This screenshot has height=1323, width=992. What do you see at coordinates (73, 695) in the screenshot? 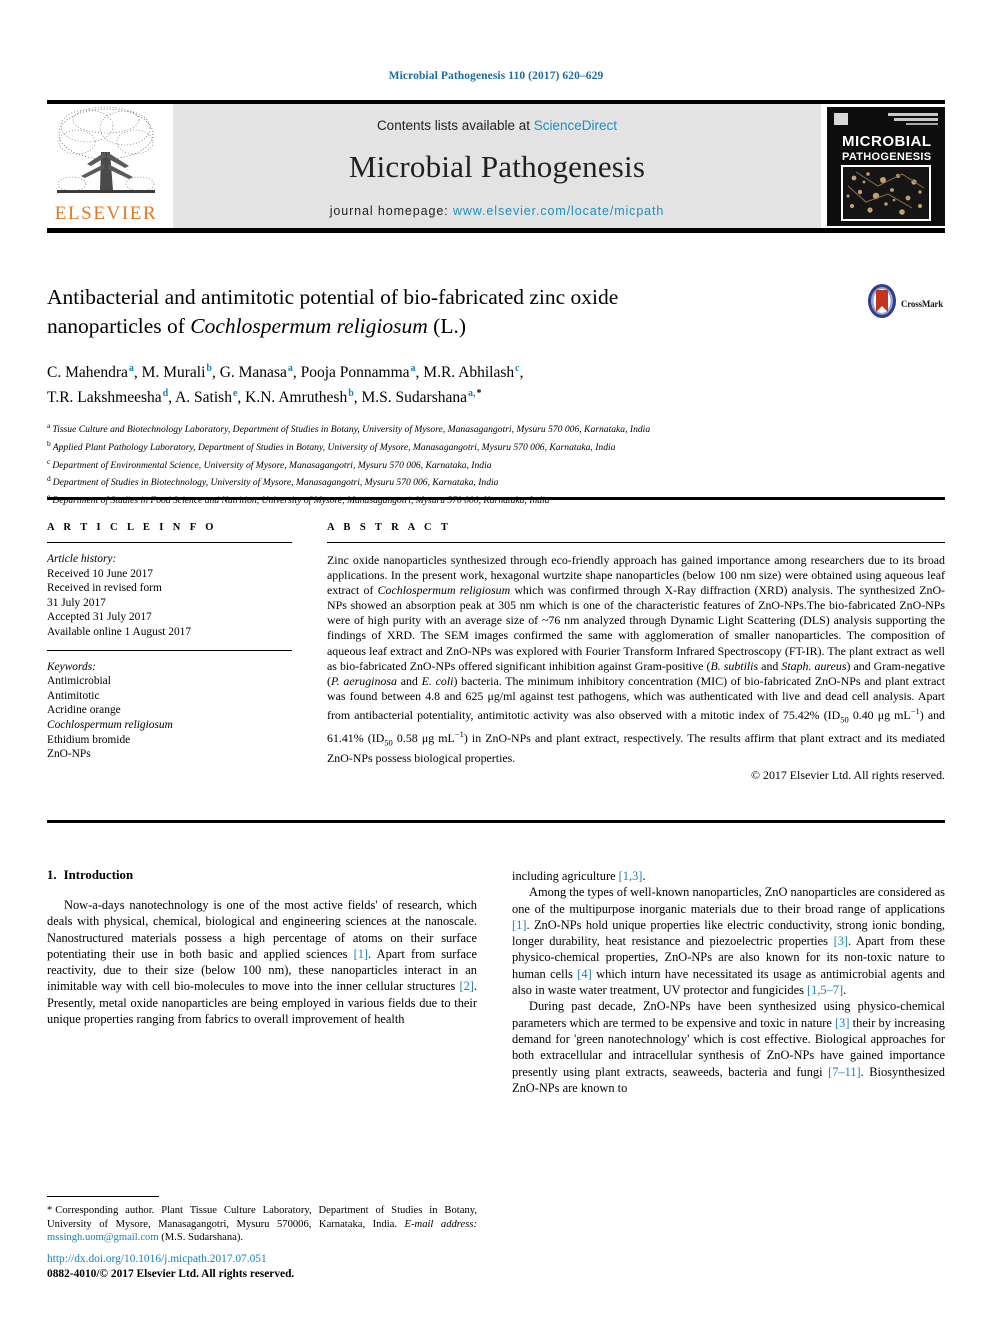
I see `keyword-item: Antimitotic` at bounding box center [73, 695].